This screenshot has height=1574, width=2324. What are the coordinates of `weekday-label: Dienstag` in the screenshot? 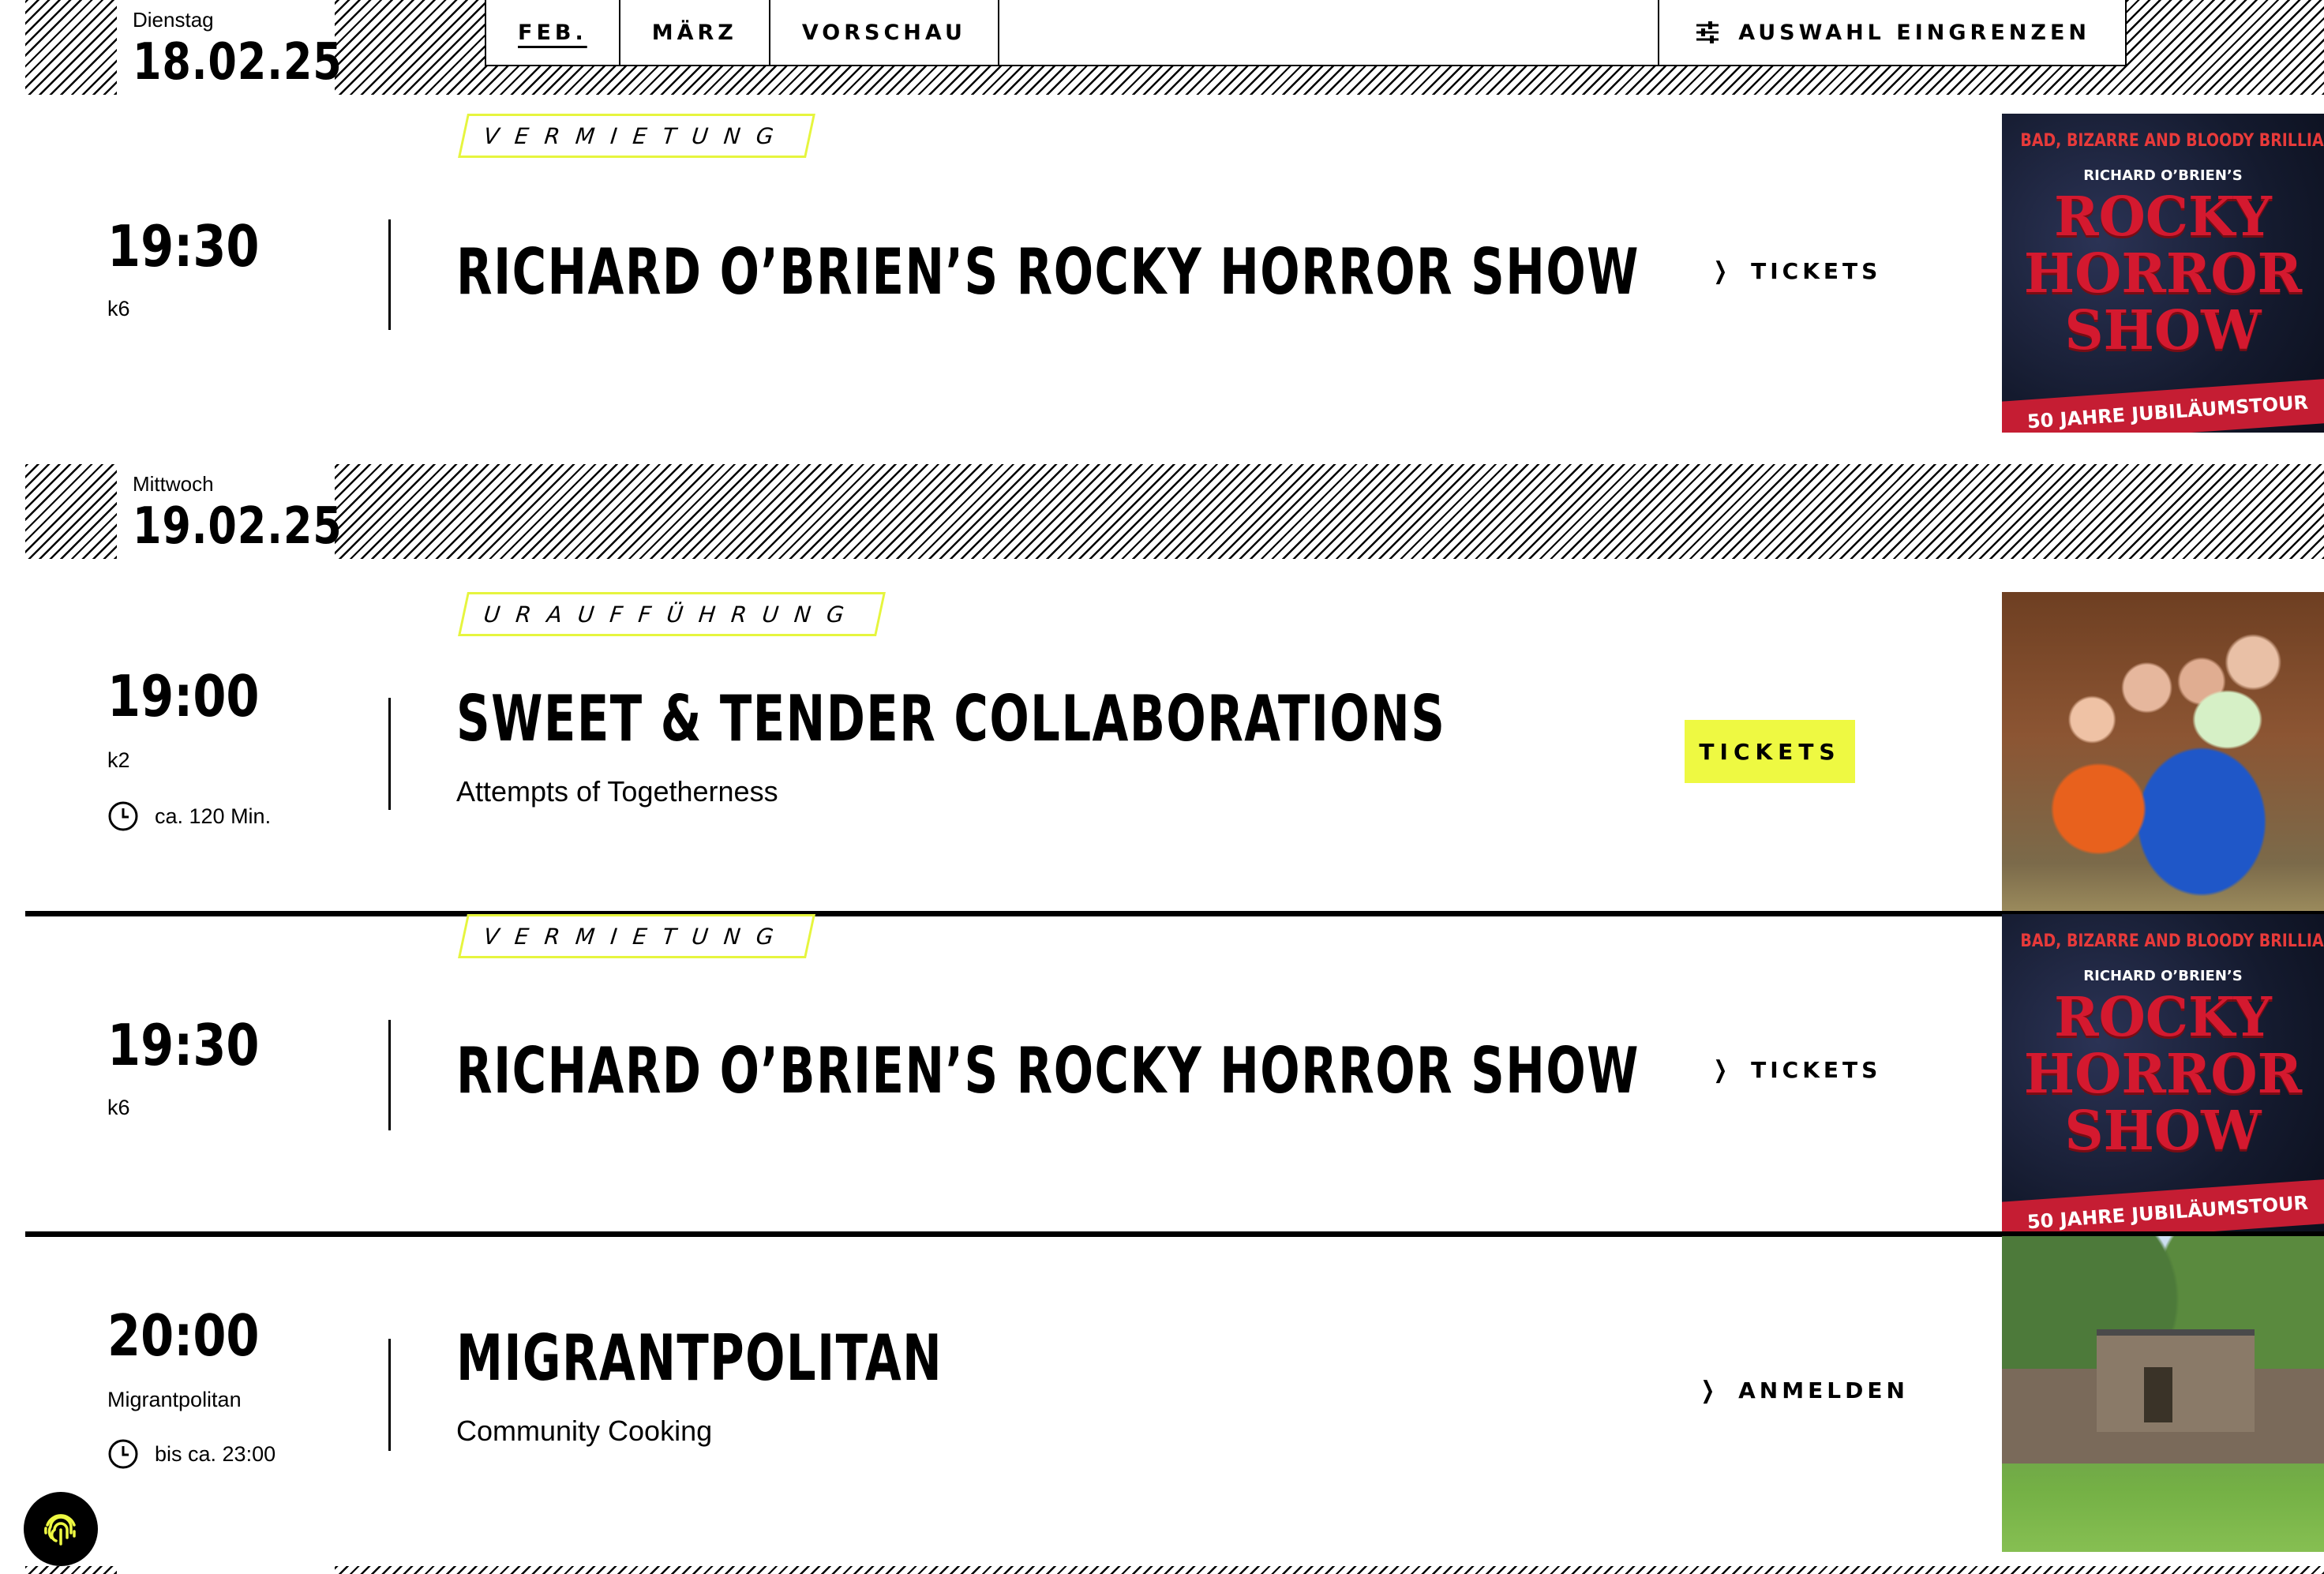 It's located at (173, 20).